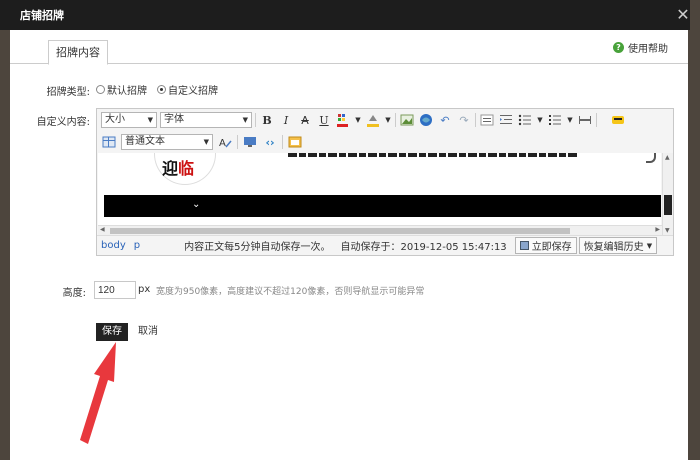 The height and width of the screenshot is (460, 700). I want to click on path-item-body: body, so click(113, 245).